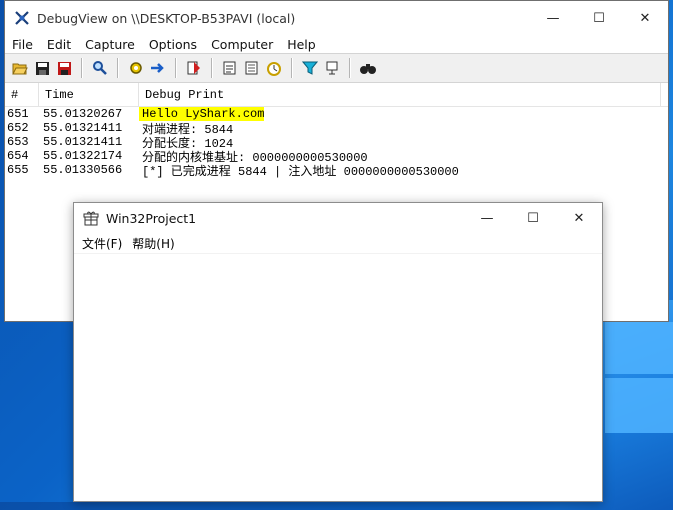 The width and height of the screenshot is (673, 510). What do you see at coordinates (91, 218) in the screenshot?
I see `gift-box-icon` at bounding box center [91, 218].